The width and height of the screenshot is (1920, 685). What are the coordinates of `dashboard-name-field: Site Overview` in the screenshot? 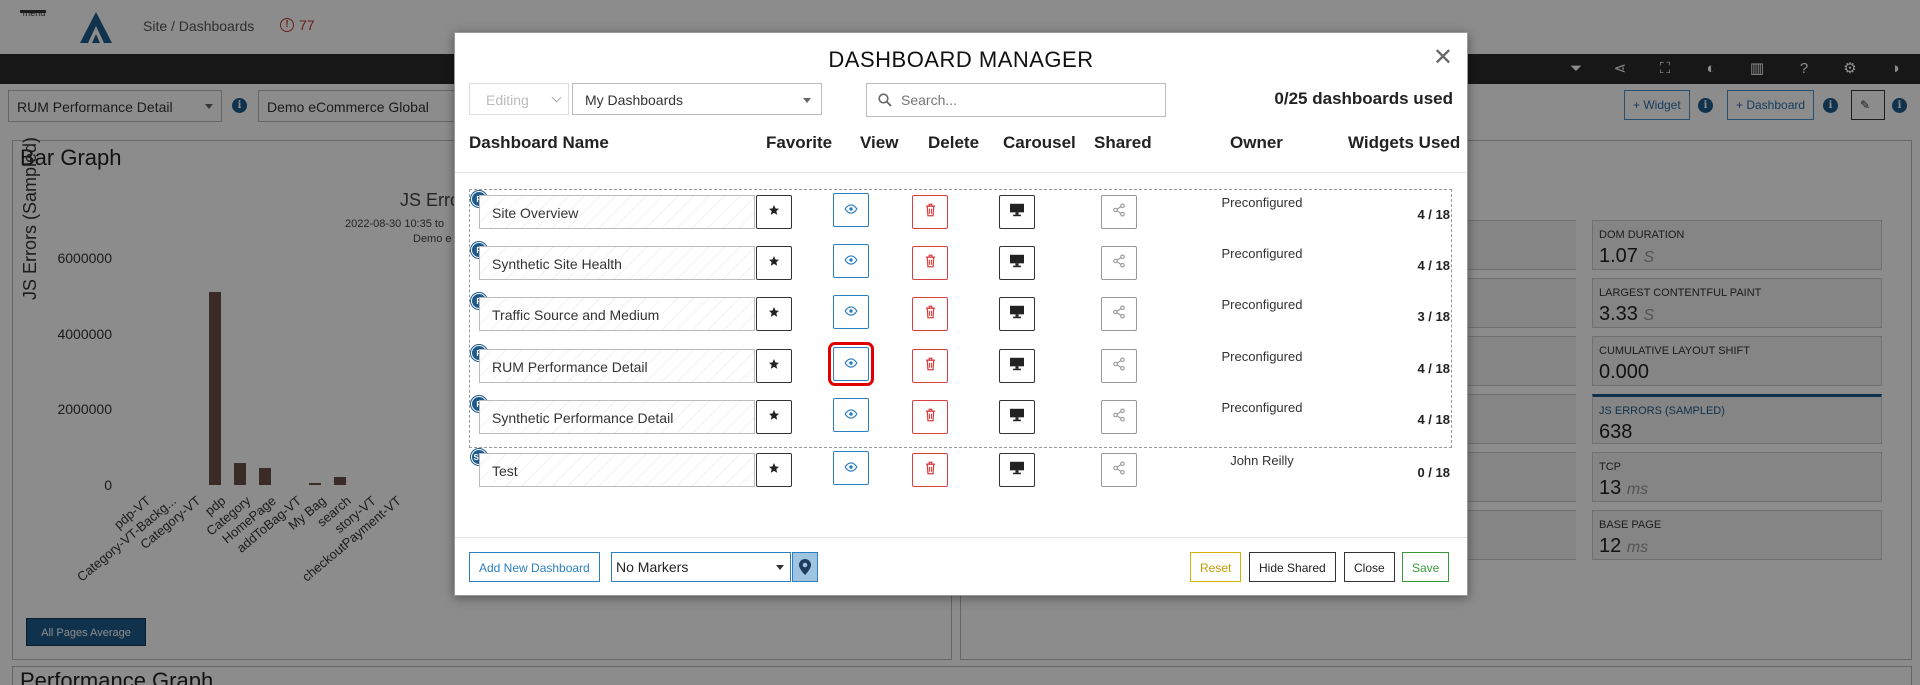 It's located at (617, 212).